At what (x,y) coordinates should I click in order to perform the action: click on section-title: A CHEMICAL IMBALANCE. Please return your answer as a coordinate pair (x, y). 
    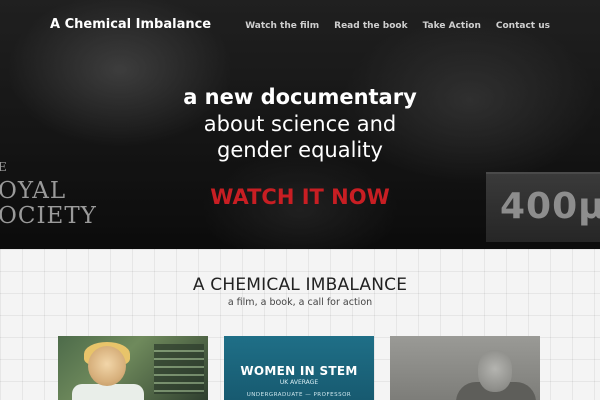
    Looking at the image, I should click on (300, 285).